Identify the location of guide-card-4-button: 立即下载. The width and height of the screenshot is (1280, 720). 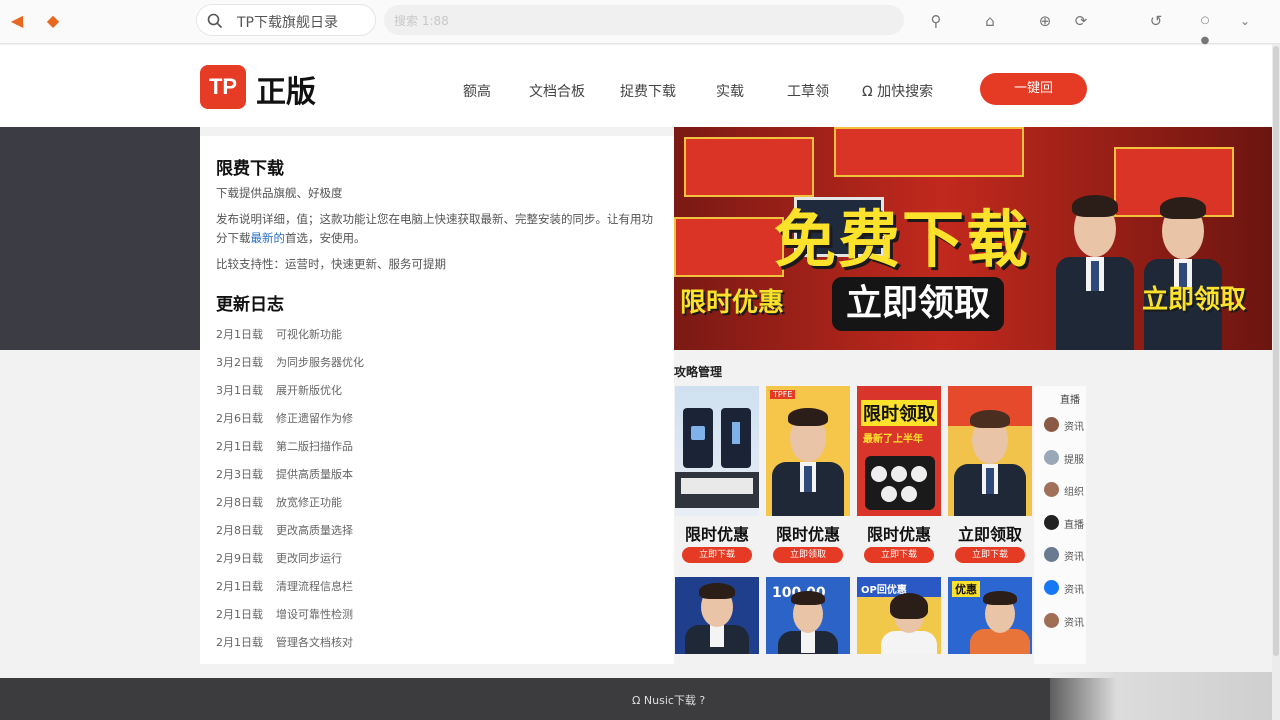
(990, 555).